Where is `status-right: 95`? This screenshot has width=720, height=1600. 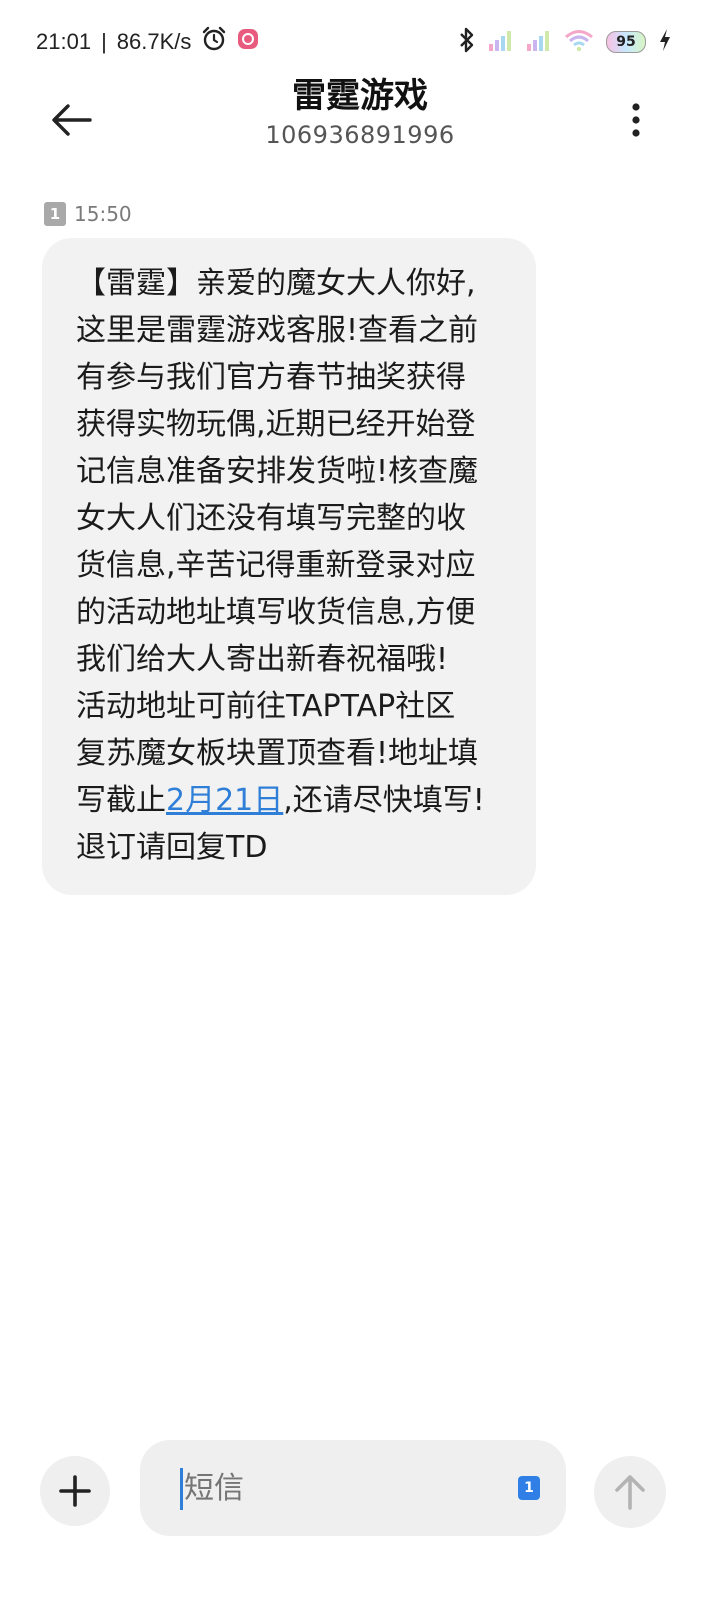 status-right: 95 is located at coordinates (565, 42).